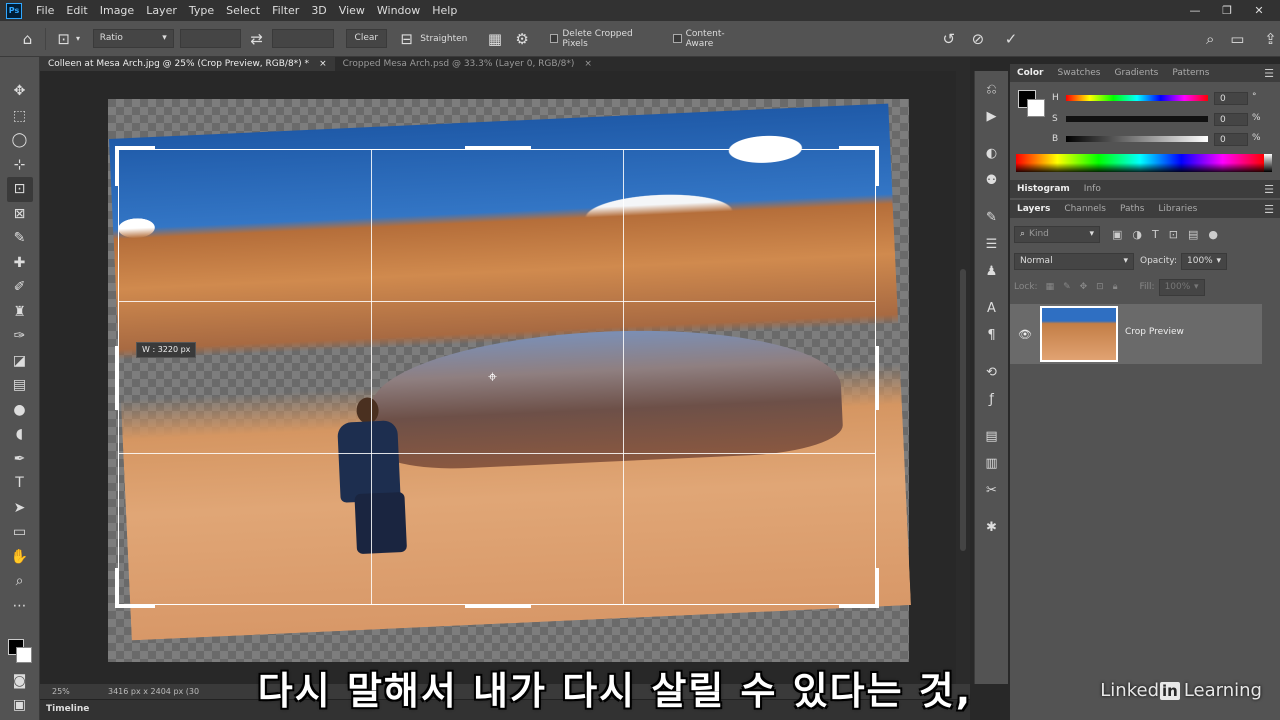 This screenshot has height=720, width=1280. Describe the element at coordinates (1117, 234) in the screenshot. I see `filter-pixel-icon: ▣` at that location.